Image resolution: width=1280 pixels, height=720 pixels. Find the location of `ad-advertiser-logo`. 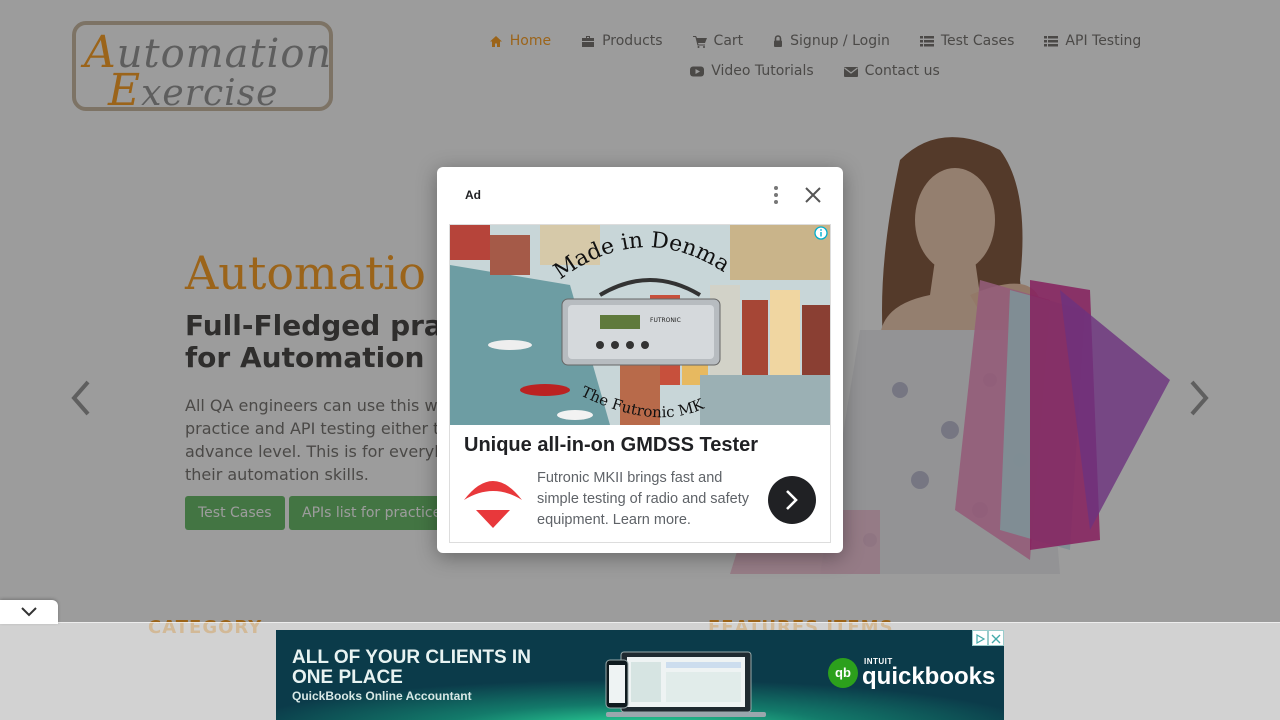

ad-advertiser-logo is located at coordinates (493, 504).